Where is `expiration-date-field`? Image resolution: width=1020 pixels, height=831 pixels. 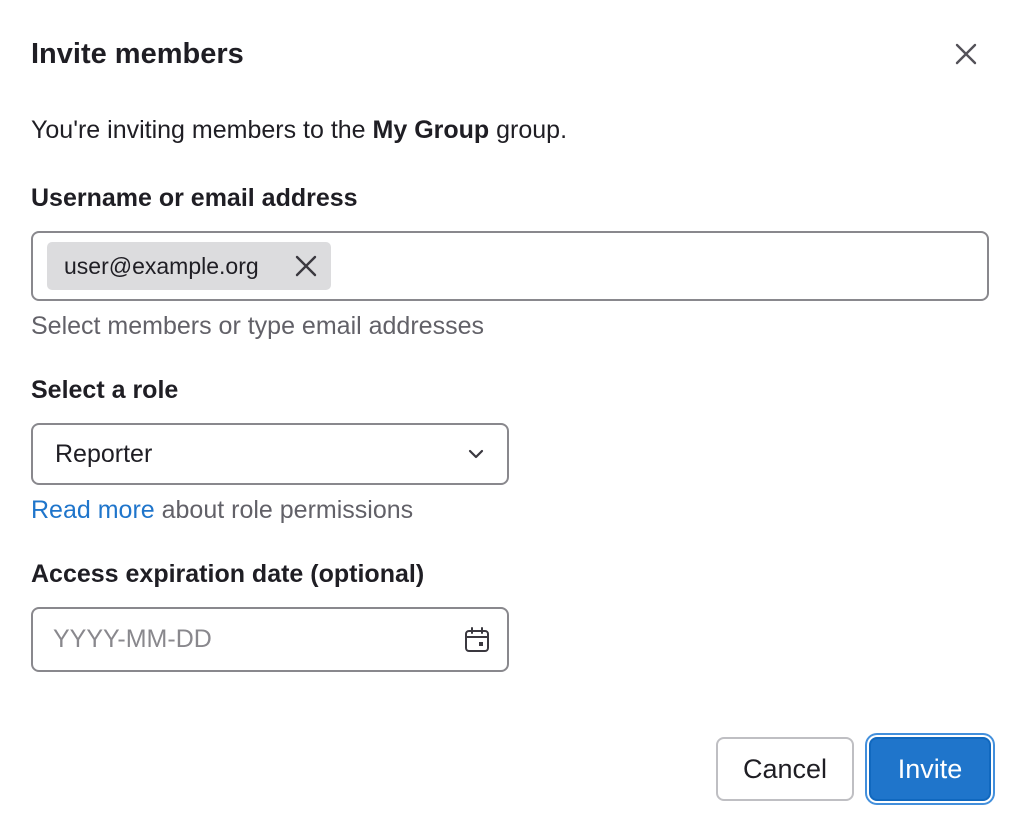
expiration-date-field is located at coordinates (270, 639).